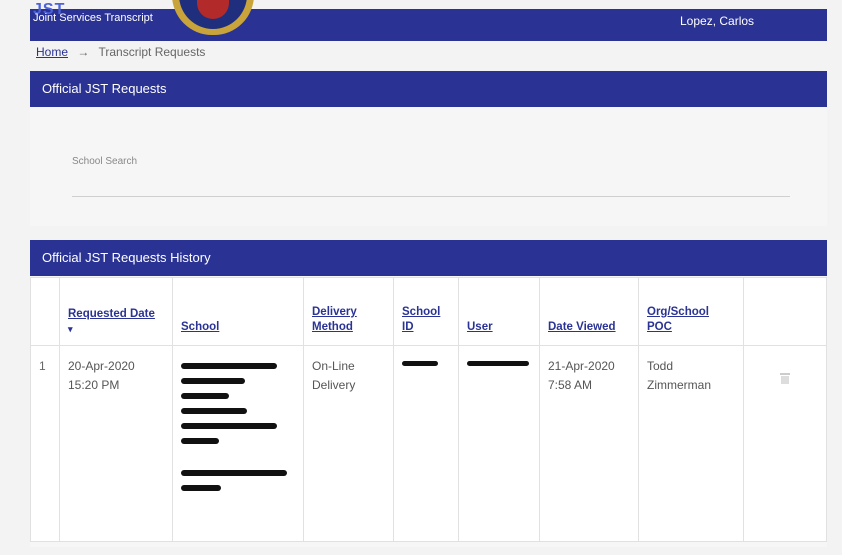  What do you see at coordinates (83, 52) in the screenshot?
I see `breadcrumb-arrow-icon: →` at bounding box center [83, 52].